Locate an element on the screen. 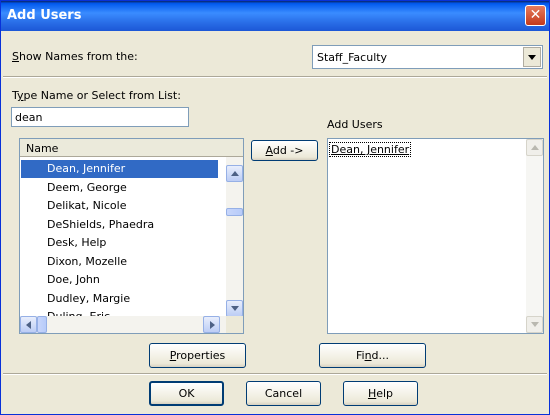  properties-button: Properties is located at coordinates (197, 355).